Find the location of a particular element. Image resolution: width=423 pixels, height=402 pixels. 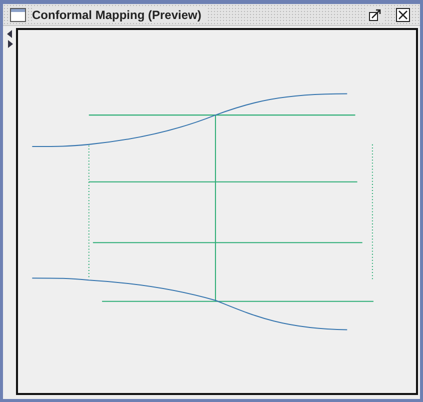

close-button is located at coordinates (403, 14).